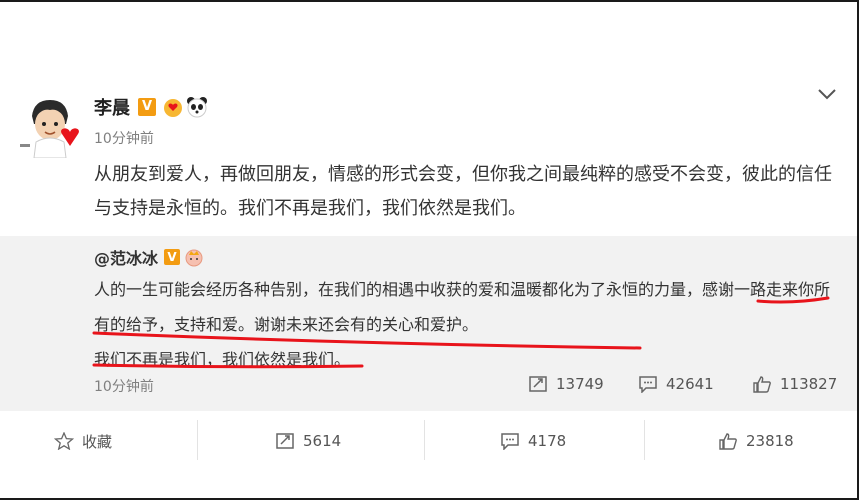 The width and height of the screenshot is (859, 500). I want to click on like-count: 23818, so click(770, 441).